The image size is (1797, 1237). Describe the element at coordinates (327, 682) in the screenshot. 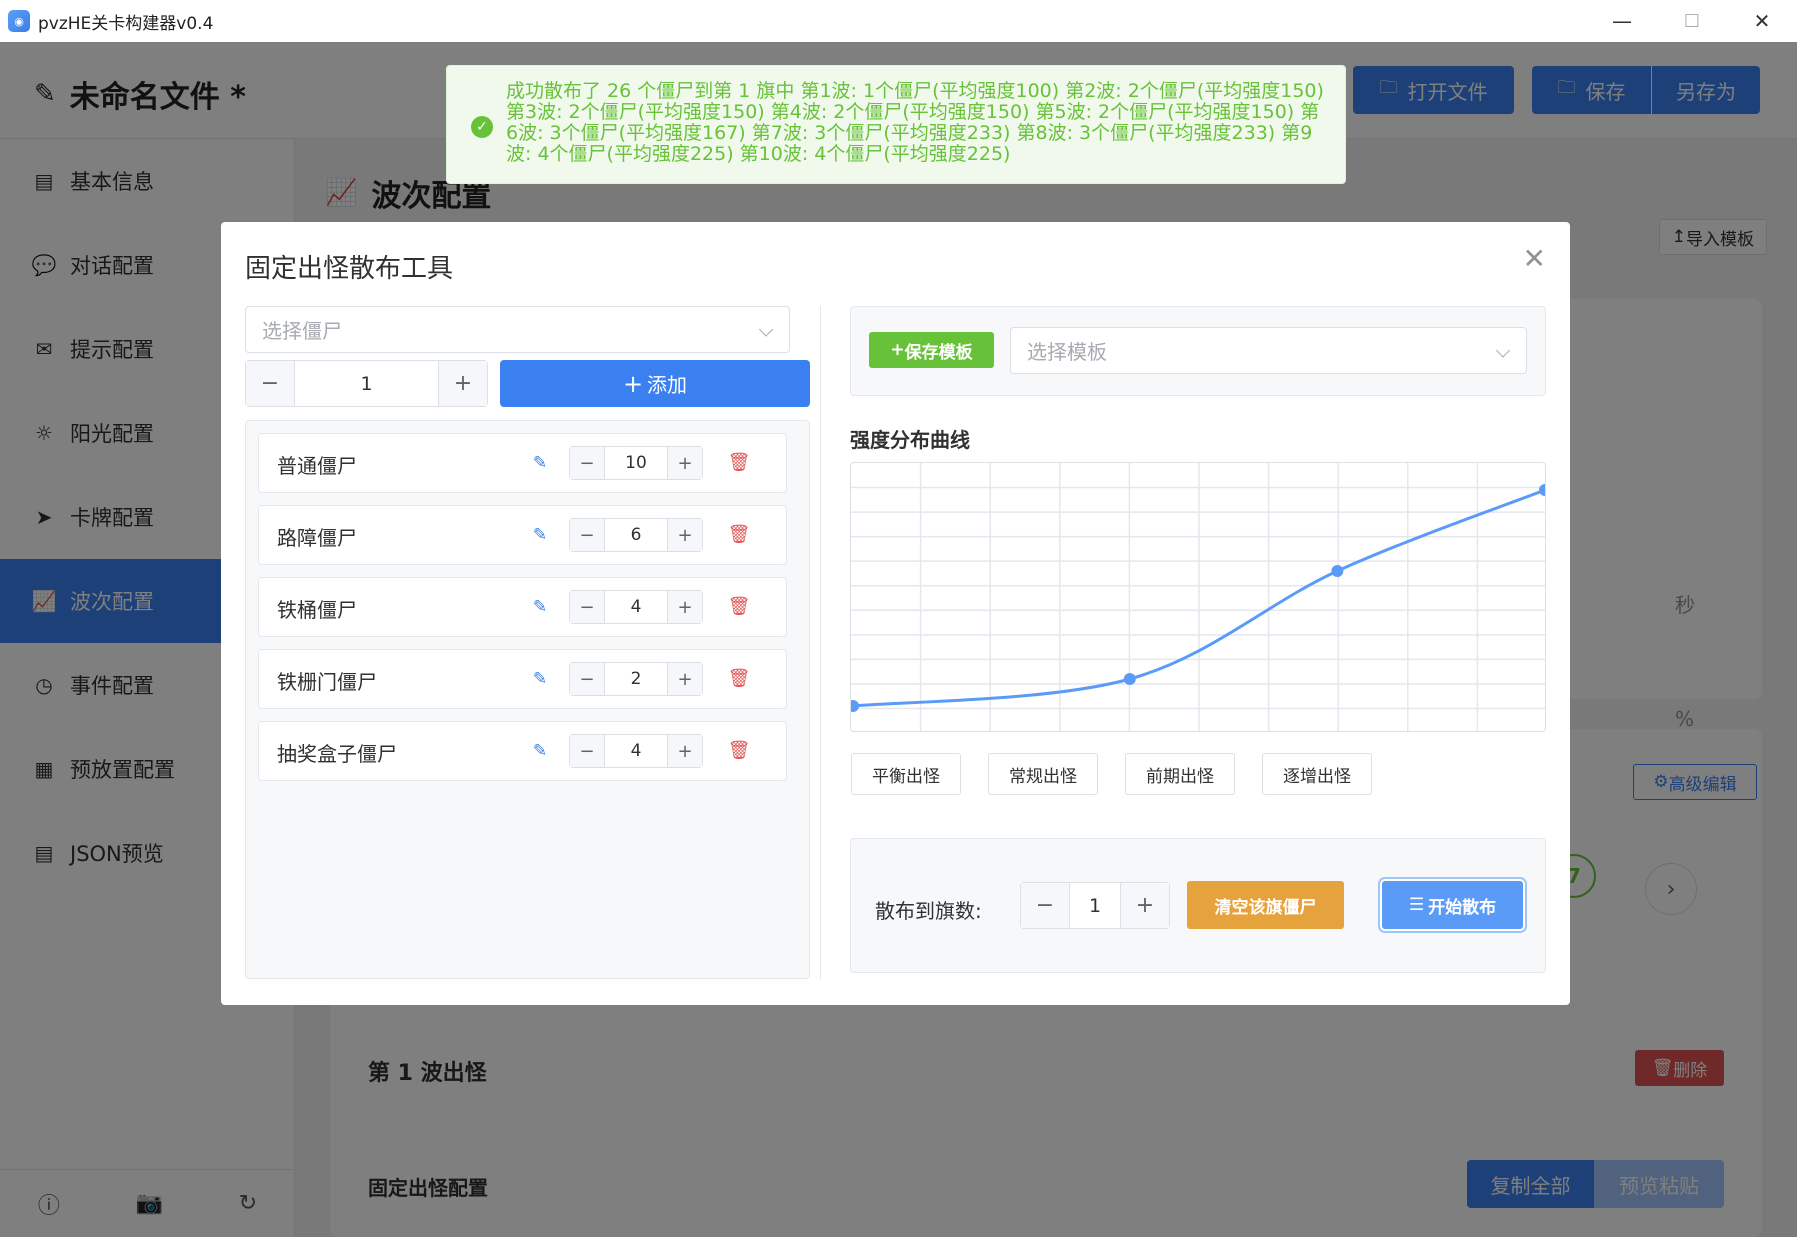

I see `zombie-name: 铁栅门僵尸` at that location.